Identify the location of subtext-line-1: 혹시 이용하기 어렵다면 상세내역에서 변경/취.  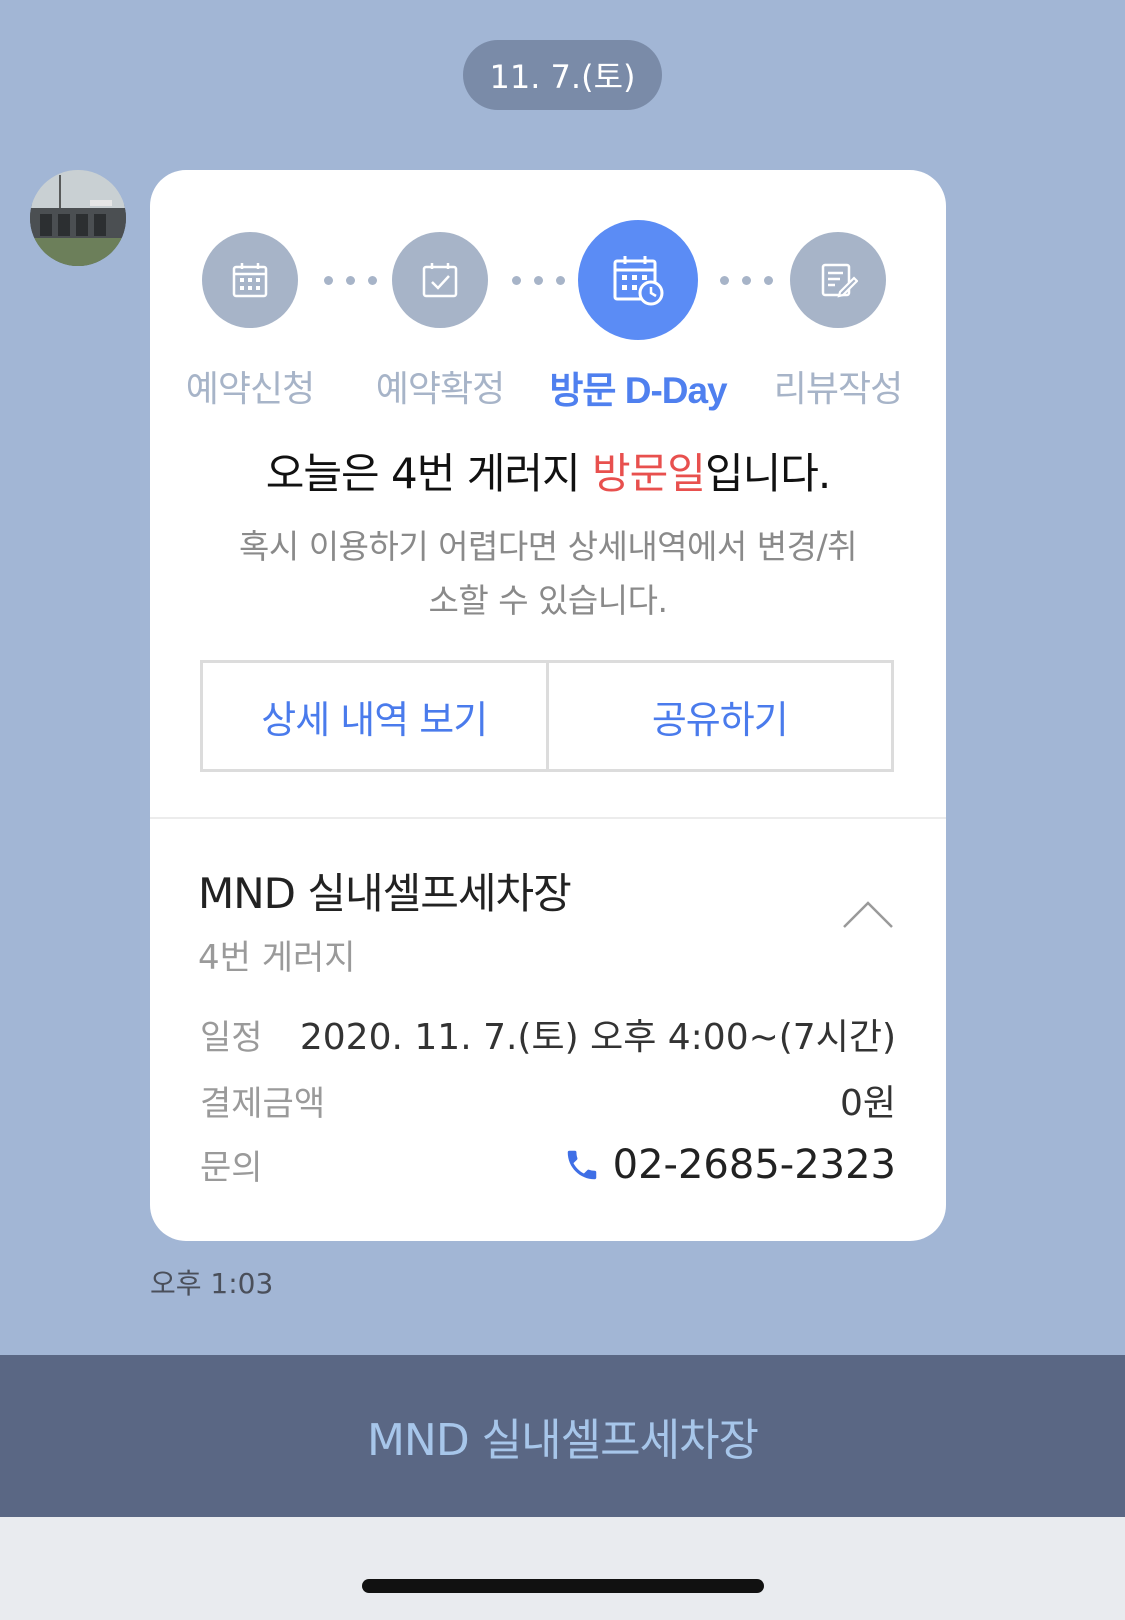
(548, 546).